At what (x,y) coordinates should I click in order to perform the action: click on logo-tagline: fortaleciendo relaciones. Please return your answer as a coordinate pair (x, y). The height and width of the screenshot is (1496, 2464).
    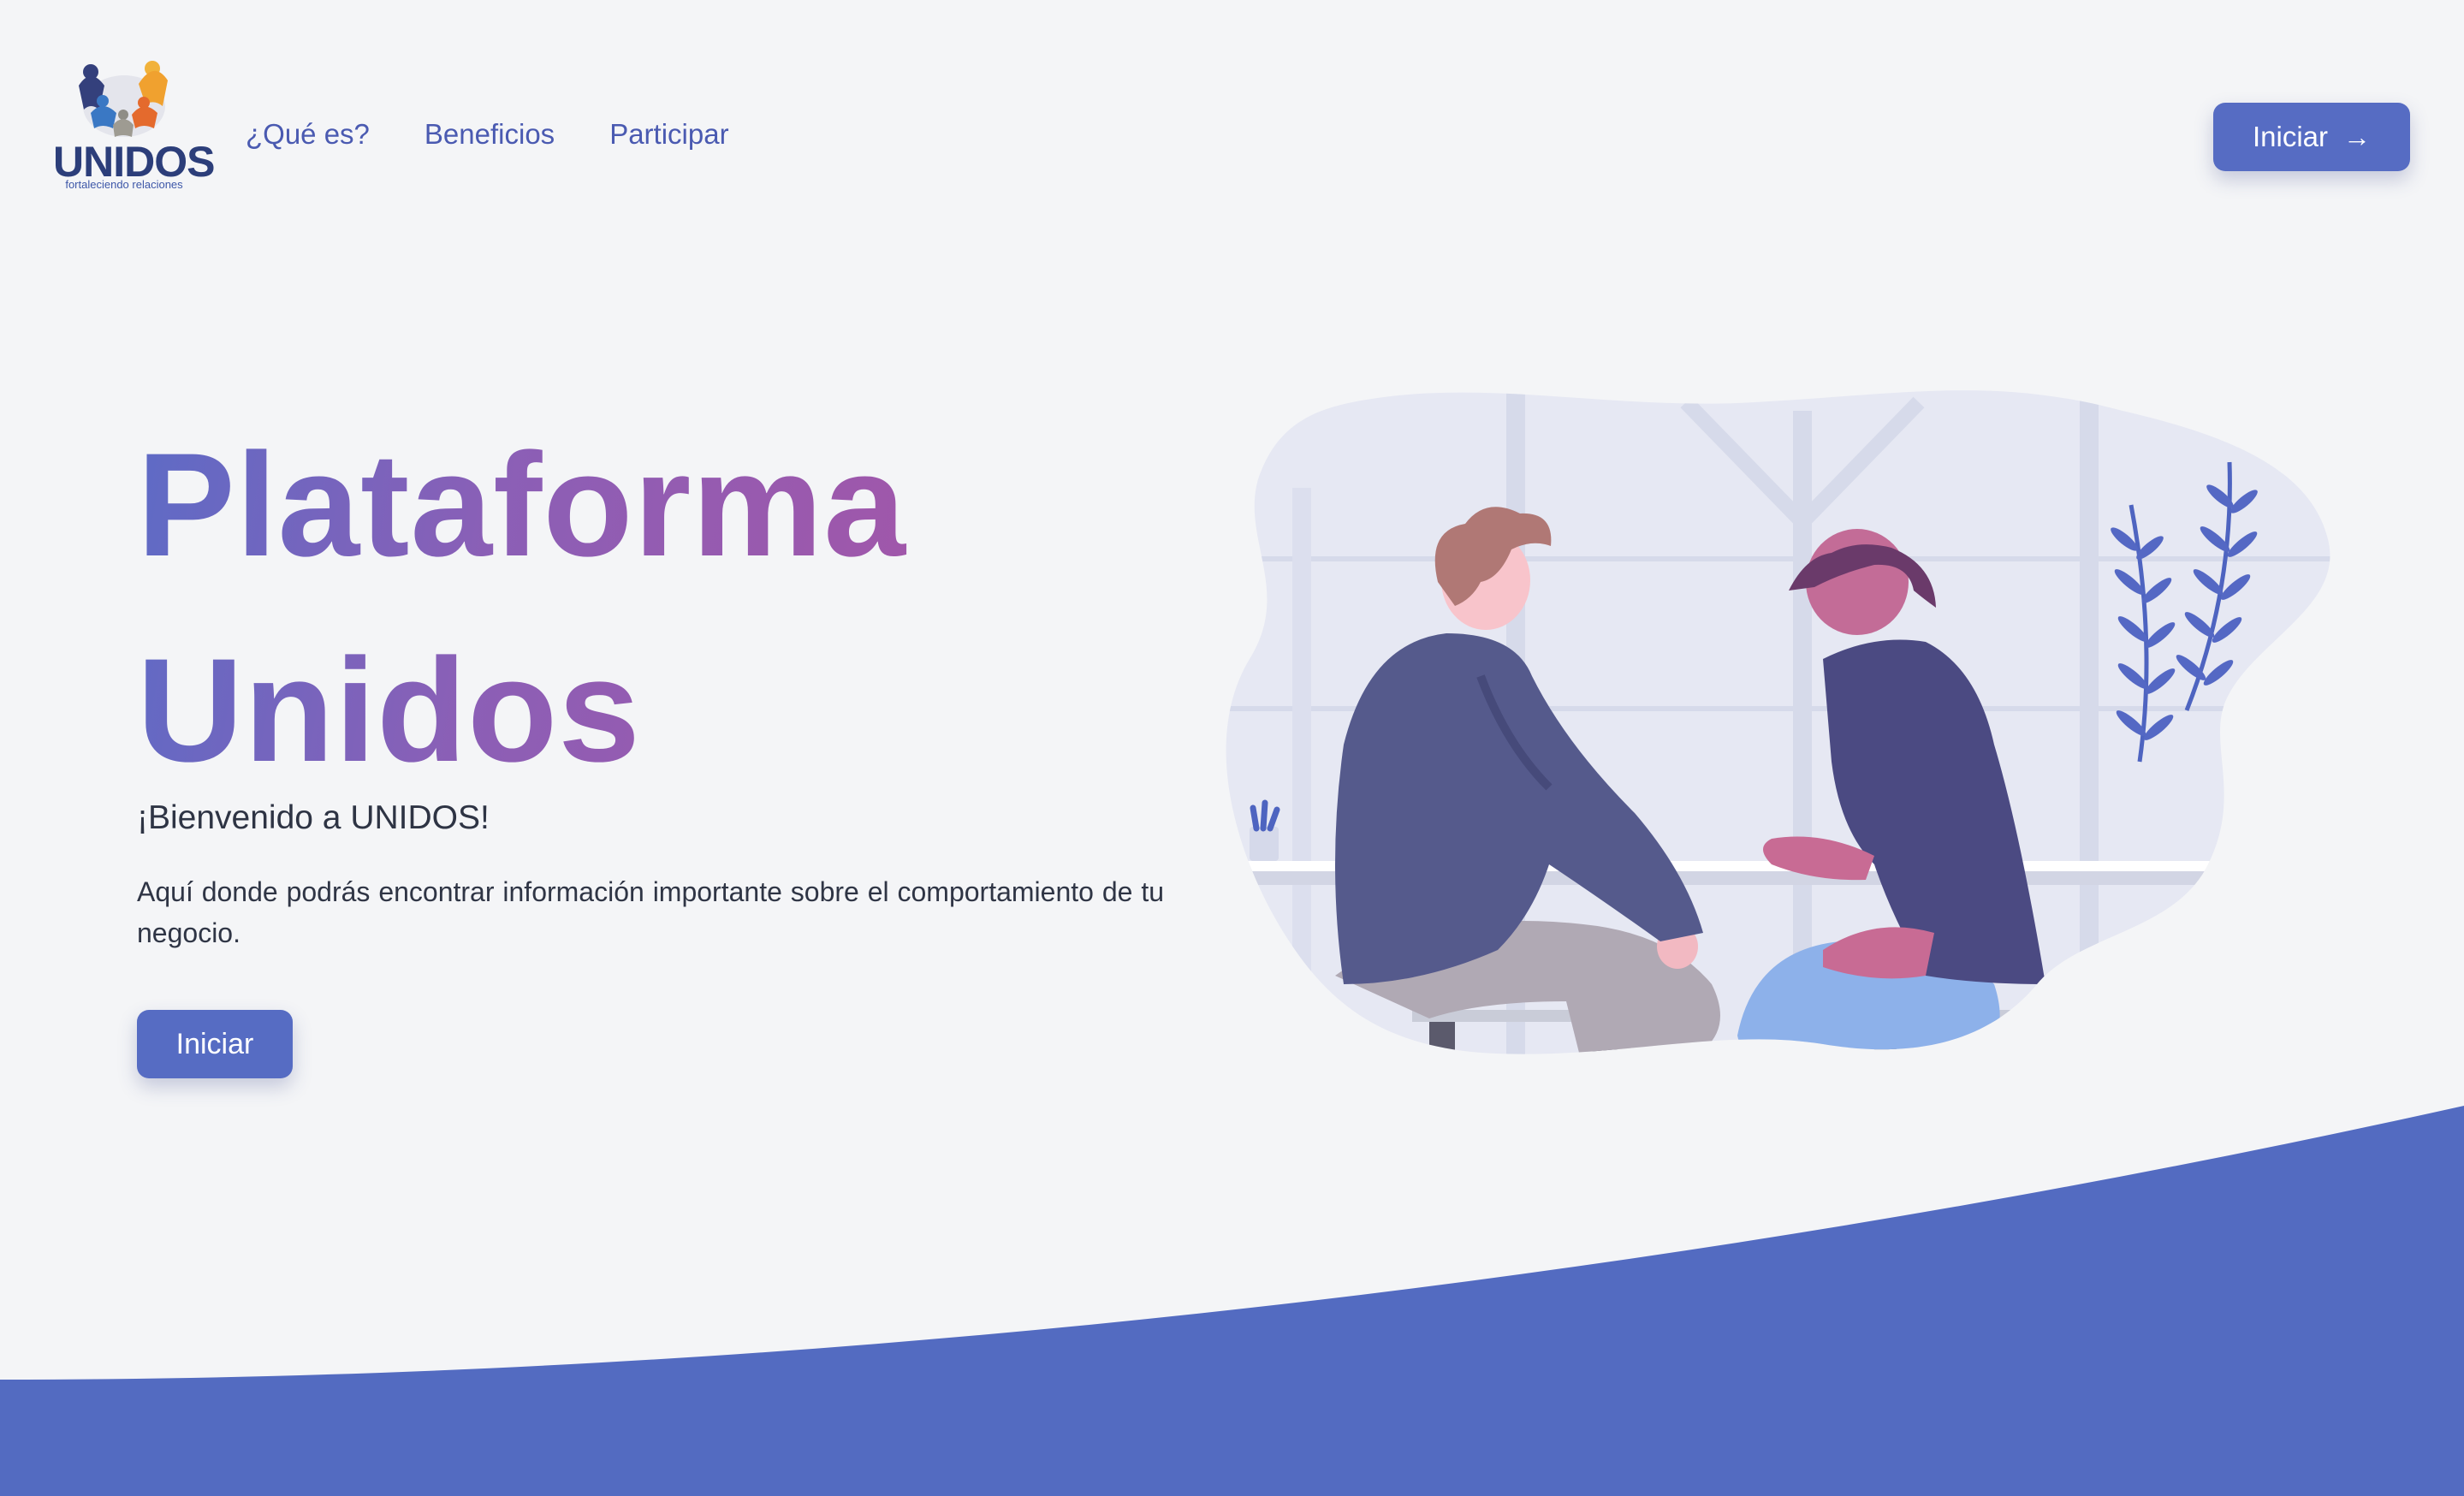
    Looking at the image, I should click on (124, 185).